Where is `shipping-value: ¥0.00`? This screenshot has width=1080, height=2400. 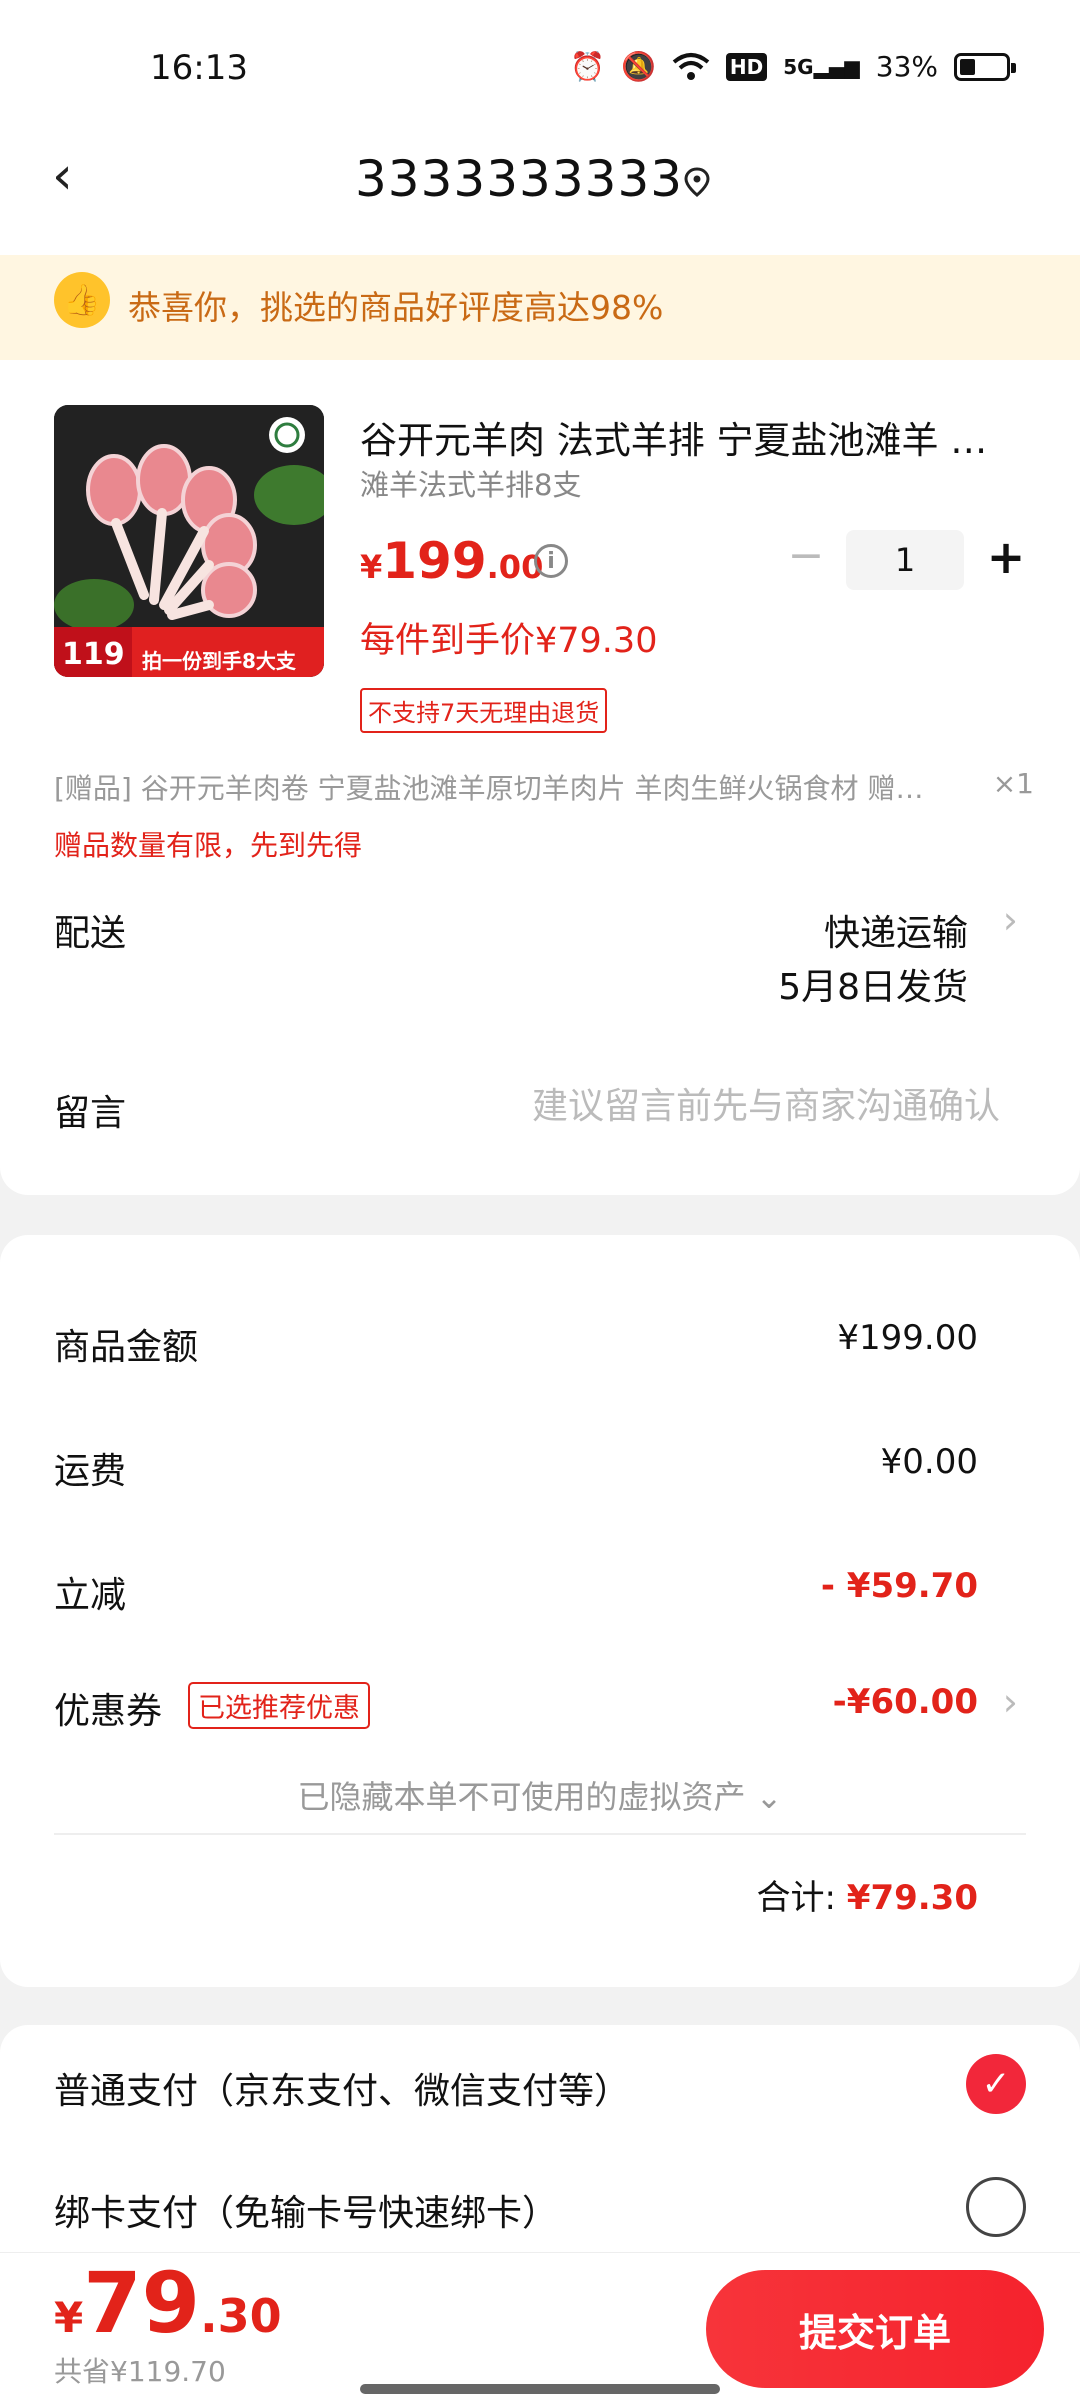
shipping-value: ¥0.00 is located at coordinates (929, 1462).